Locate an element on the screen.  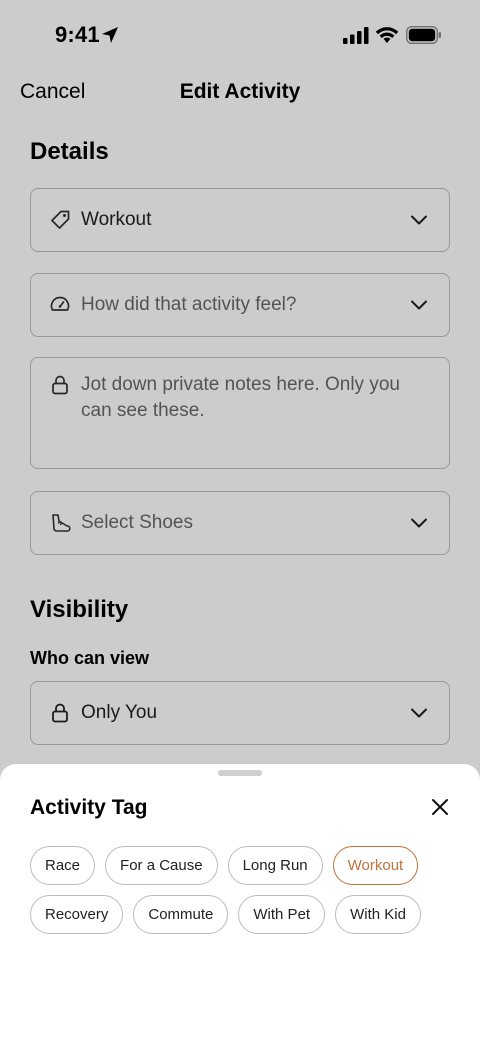
tag-chip-with-pet: With Pet is located at coordinates (282, 914).